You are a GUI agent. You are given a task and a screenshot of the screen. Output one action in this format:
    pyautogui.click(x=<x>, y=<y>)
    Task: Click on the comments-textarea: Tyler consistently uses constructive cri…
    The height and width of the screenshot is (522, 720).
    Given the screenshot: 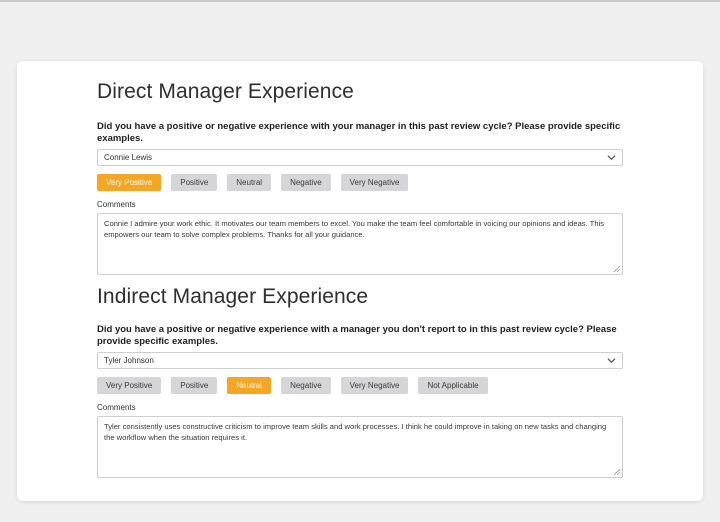 What is the action you would take?
    pyautogui.click(x=360, y=447)
    